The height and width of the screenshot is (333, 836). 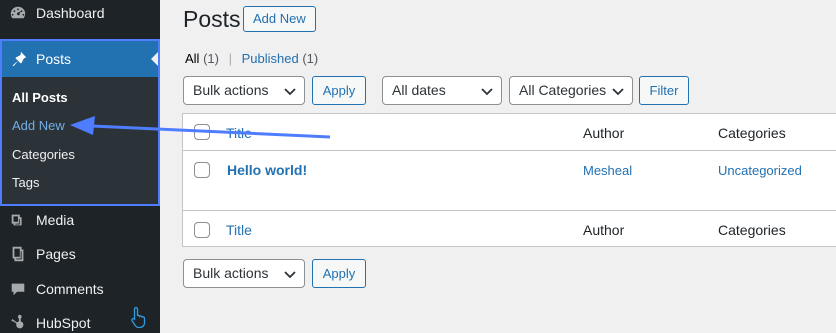 I want to click on sidebar-item-dashboard: Dashboard, so click(x=80, y=15).